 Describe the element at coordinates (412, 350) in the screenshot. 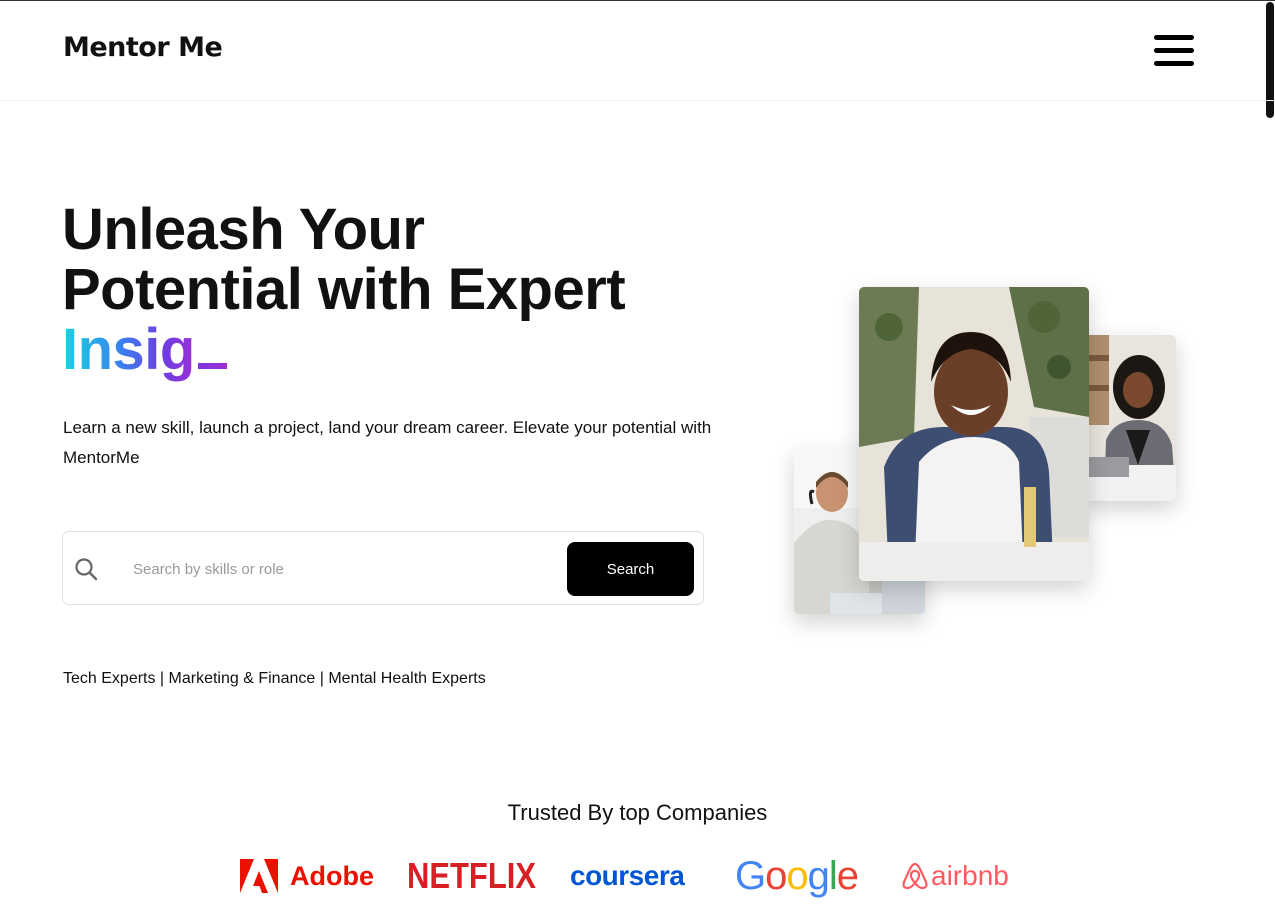

I see `hero-title-line-3: Insig` at that location.